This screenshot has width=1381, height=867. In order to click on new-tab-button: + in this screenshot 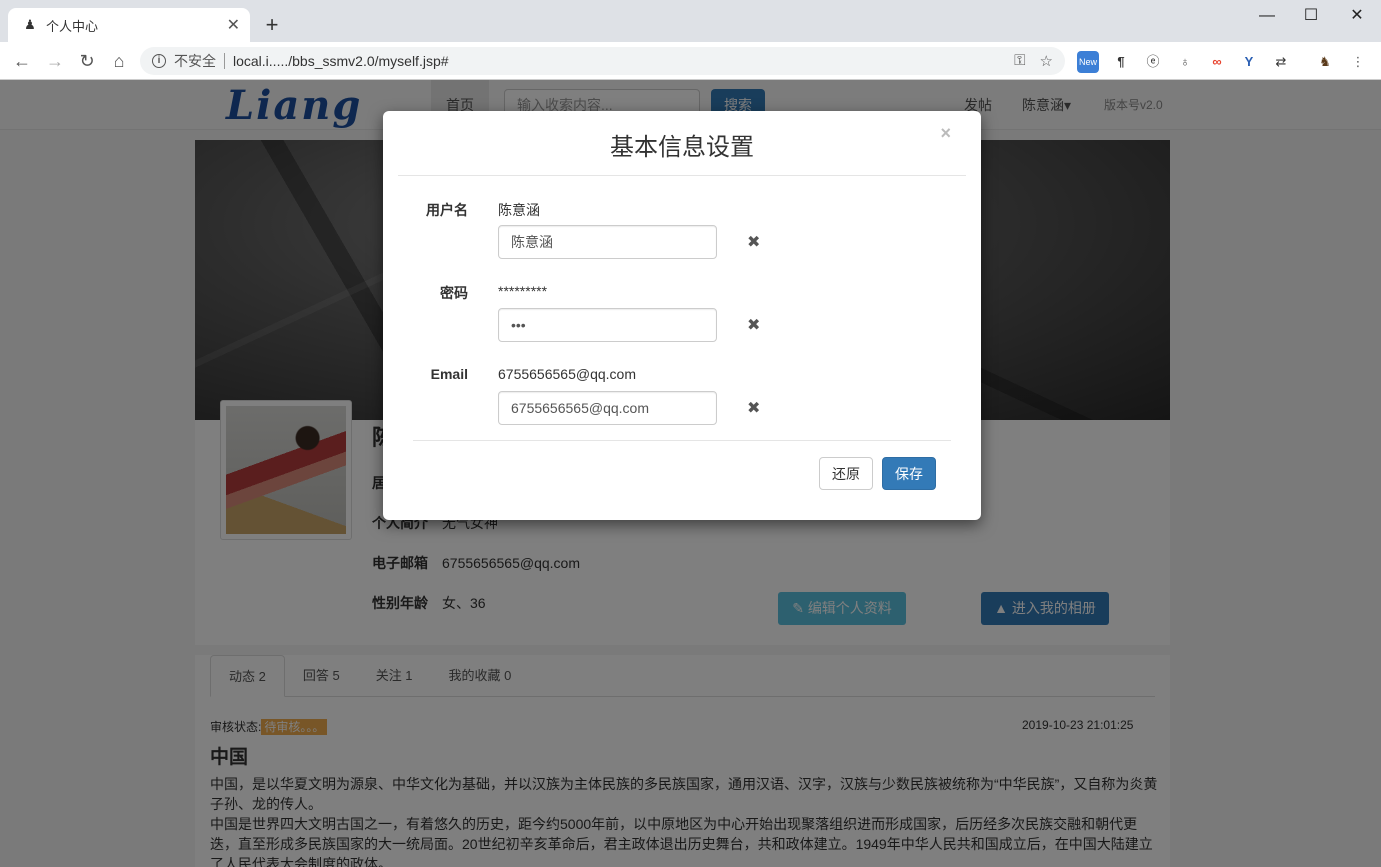, I will do `click(272, 25)`.